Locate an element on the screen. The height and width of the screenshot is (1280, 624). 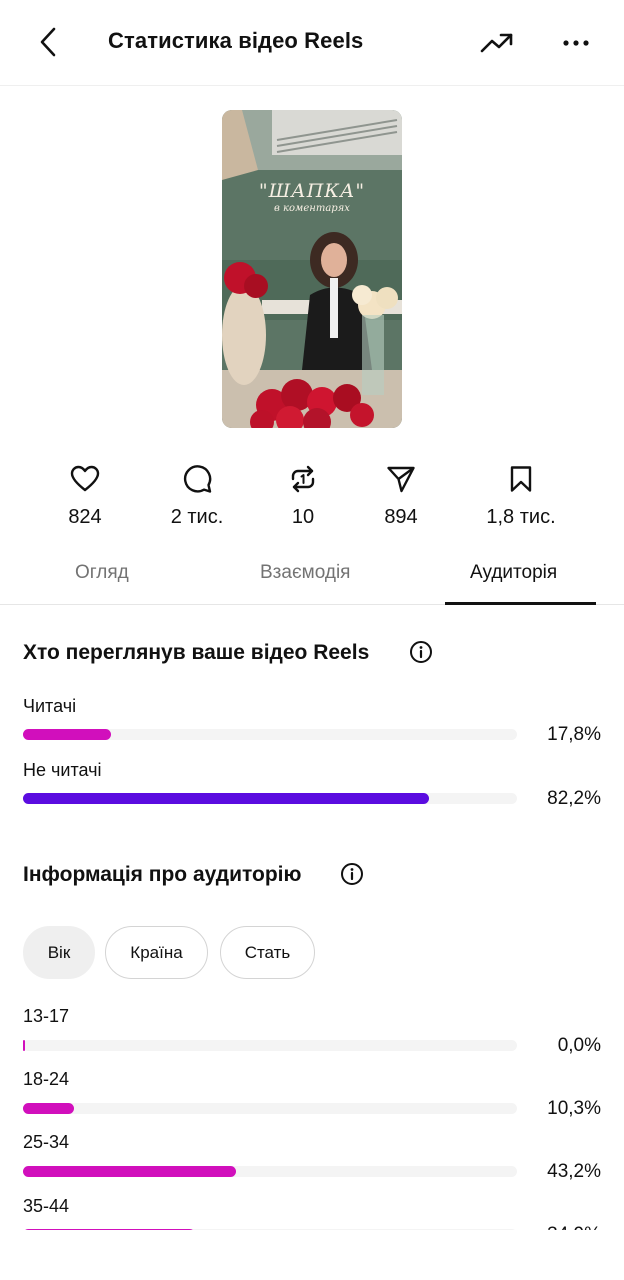
viewers-row-label: Читачі is located at coordinates (50, 706).